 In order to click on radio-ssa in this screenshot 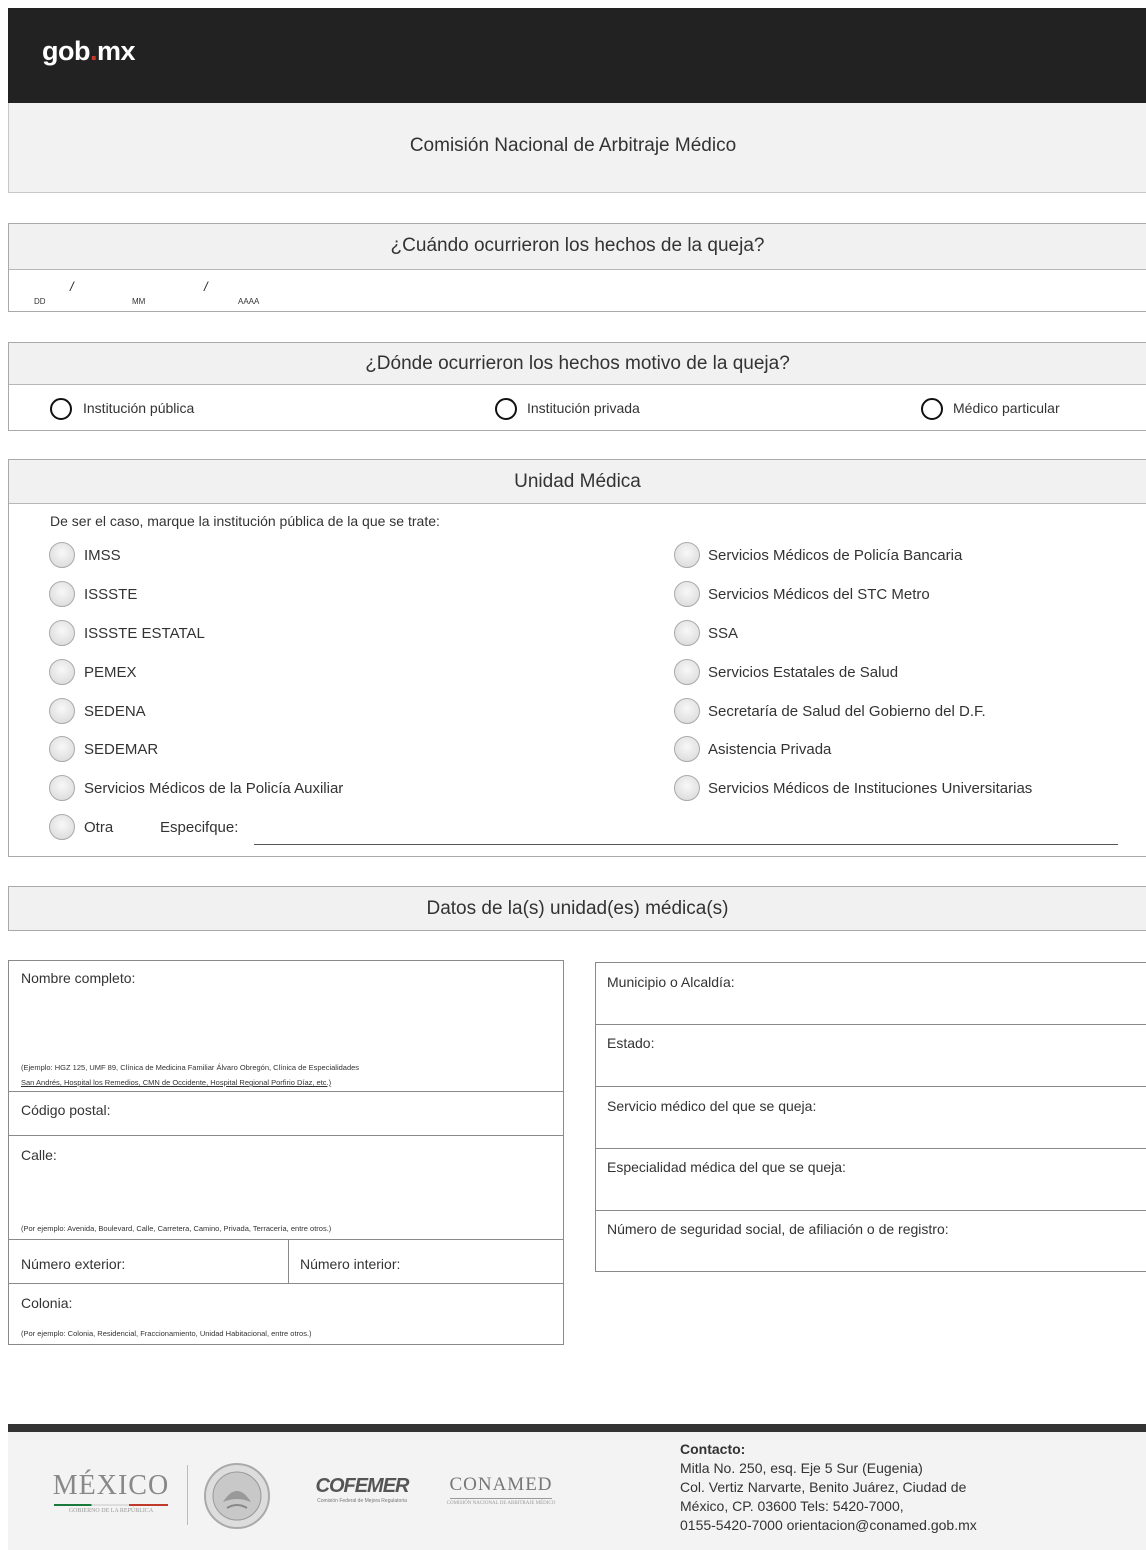, I will do `click(687, 633)`.